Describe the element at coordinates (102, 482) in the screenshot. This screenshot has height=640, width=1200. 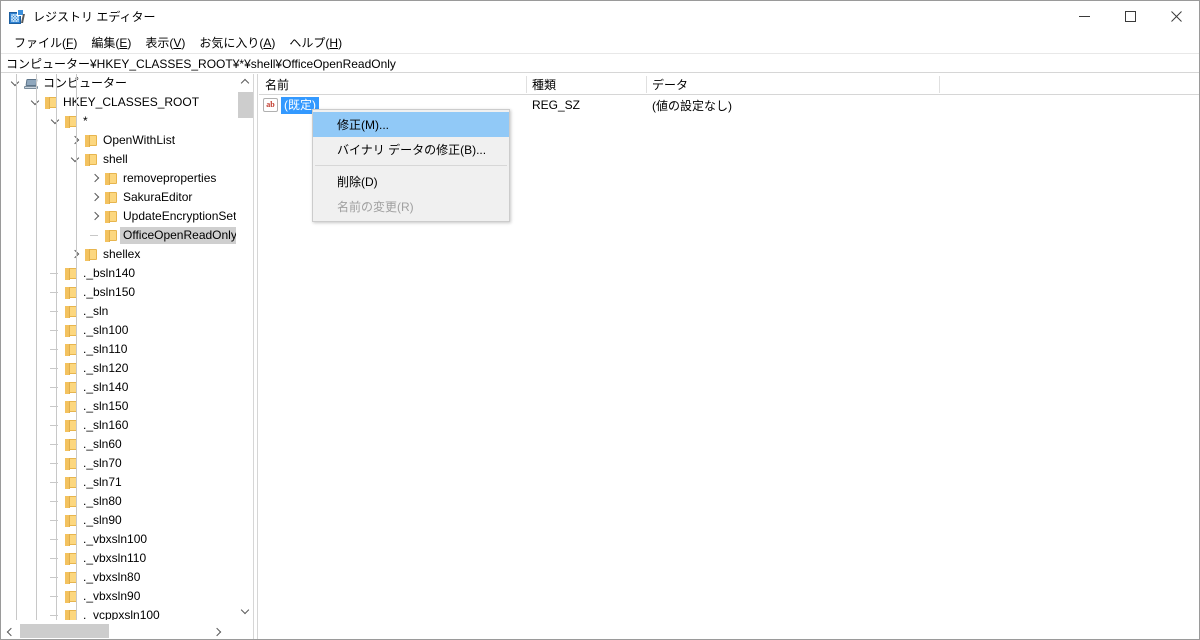
I see `tree-item-label: ._sln71` at that location.